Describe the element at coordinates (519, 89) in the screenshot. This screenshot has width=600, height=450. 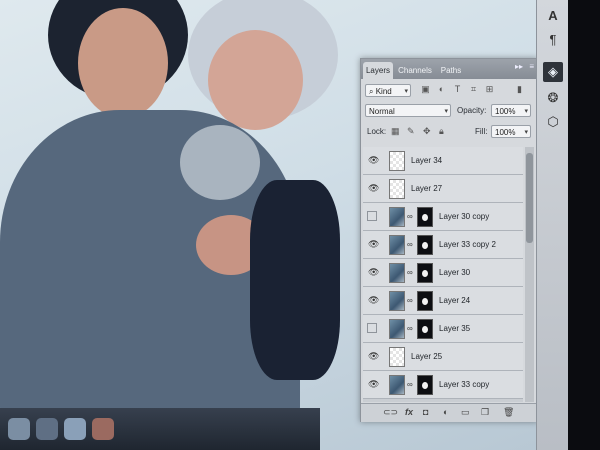
I see `filter-toggle-icon: ▮` at that location.